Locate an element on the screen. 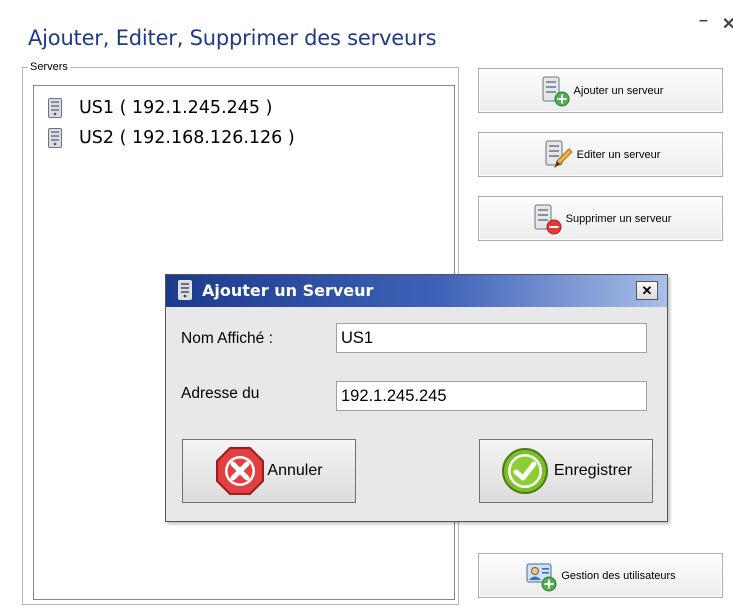  dialog-title: Ajouter un Serveur is located at coordinates (288, 290).